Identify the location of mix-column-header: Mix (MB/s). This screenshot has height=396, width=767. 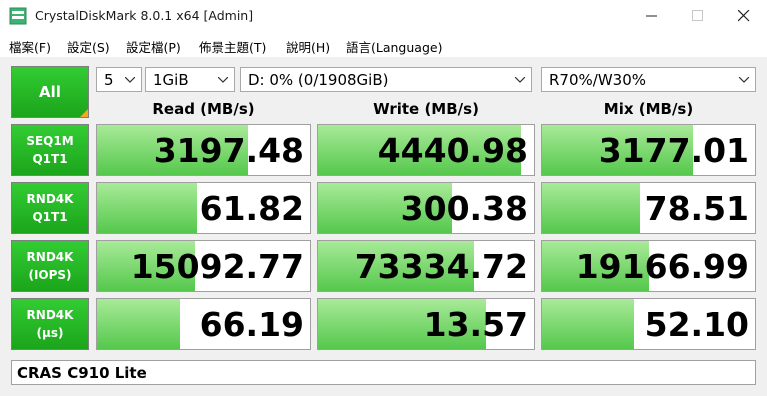
(648, 109).